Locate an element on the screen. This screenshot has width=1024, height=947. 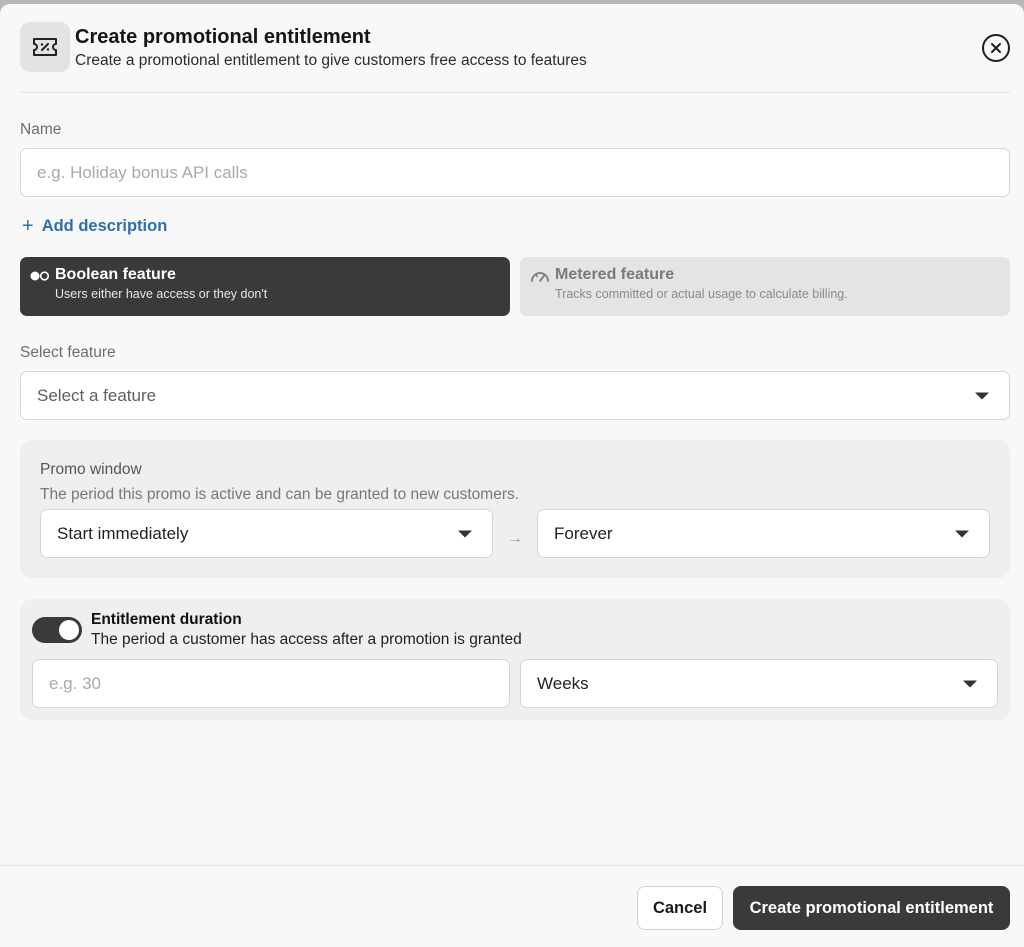
promo-end-value: Forever is located at coordinates (583, 533).